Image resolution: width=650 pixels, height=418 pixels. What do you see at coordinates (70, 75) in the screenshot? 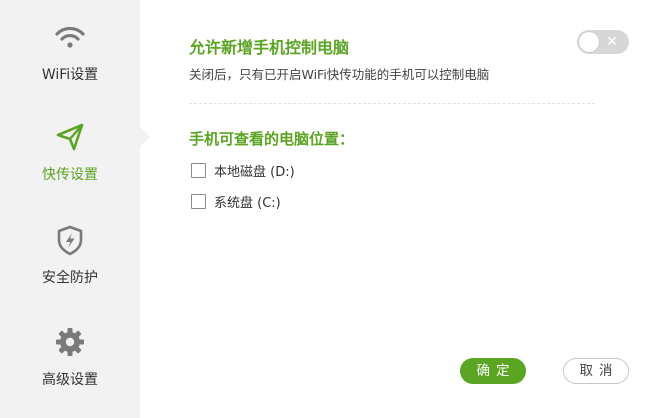
I see `sidebar-item-label: WiFi设置` at bounding box center [70, 75].